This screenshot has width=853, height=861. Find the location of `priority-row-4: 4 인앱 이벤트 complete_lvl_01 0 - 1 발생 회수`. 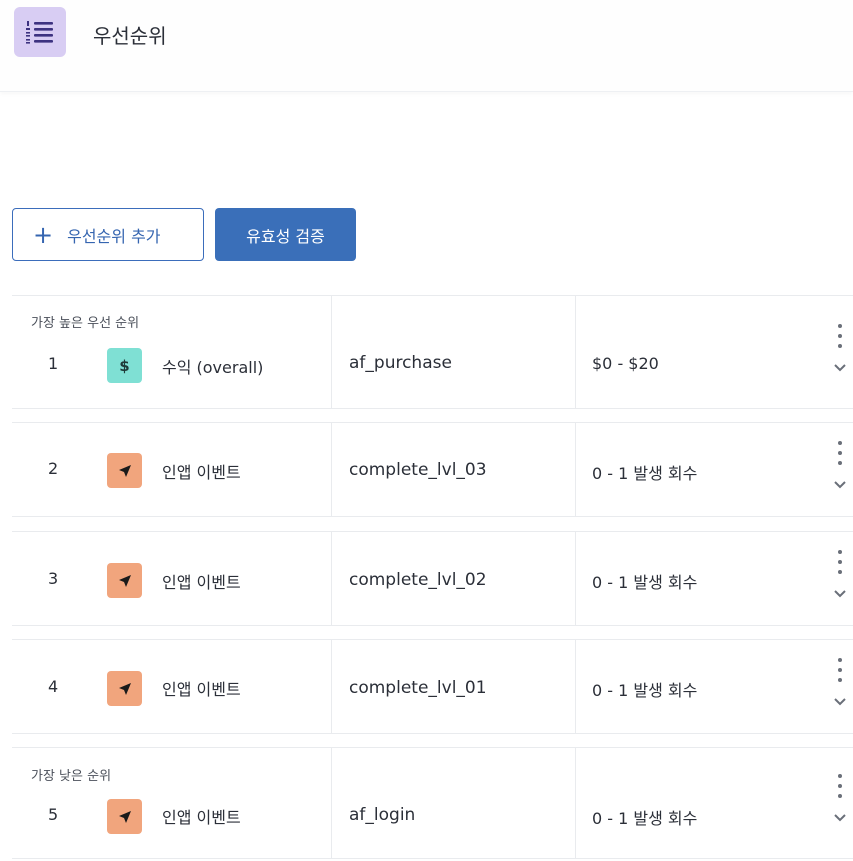

priority-row-4: 4 인앱 이벤트 complete_lvl_01 0 - 1 발생 회수 is located at coordinates (432, 686).